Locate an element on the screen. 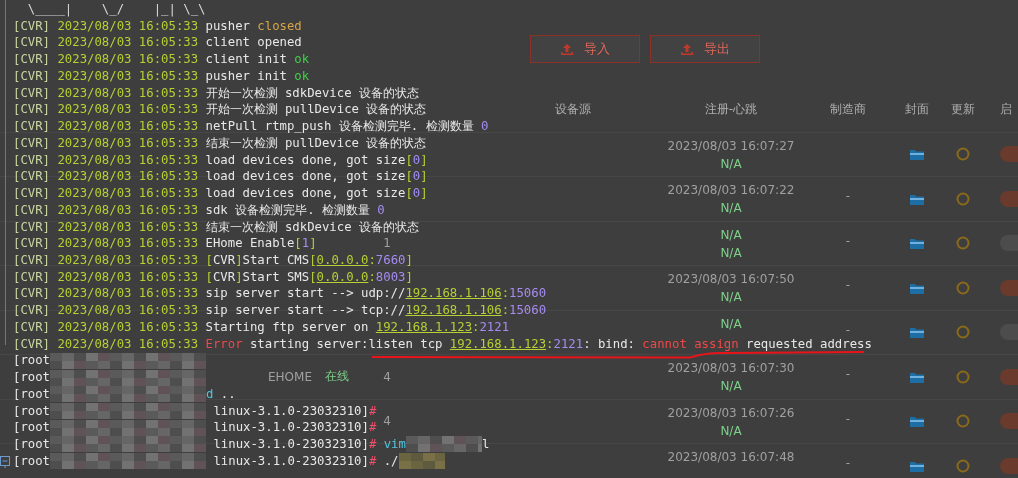 The height and width of the screenshot is (478, 1018). log-line: [CVR] 2023/08/03 16:05:33 [CVR]Start CMS[0.0.0.0:7660] is located at coordinates (213, 260).